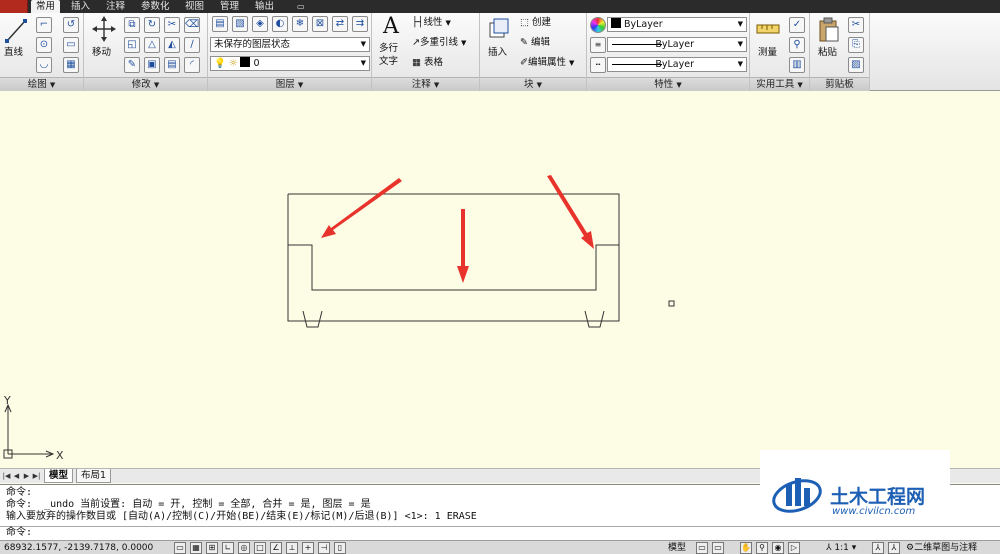  I want to click on hatch-icon: ▦, so click(71, 65).